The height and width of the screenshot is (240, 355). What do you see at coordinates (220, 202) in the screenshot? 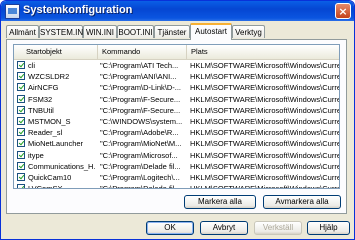
I see `enable-all-button: Markera alla` at bounding box center [220, 202].